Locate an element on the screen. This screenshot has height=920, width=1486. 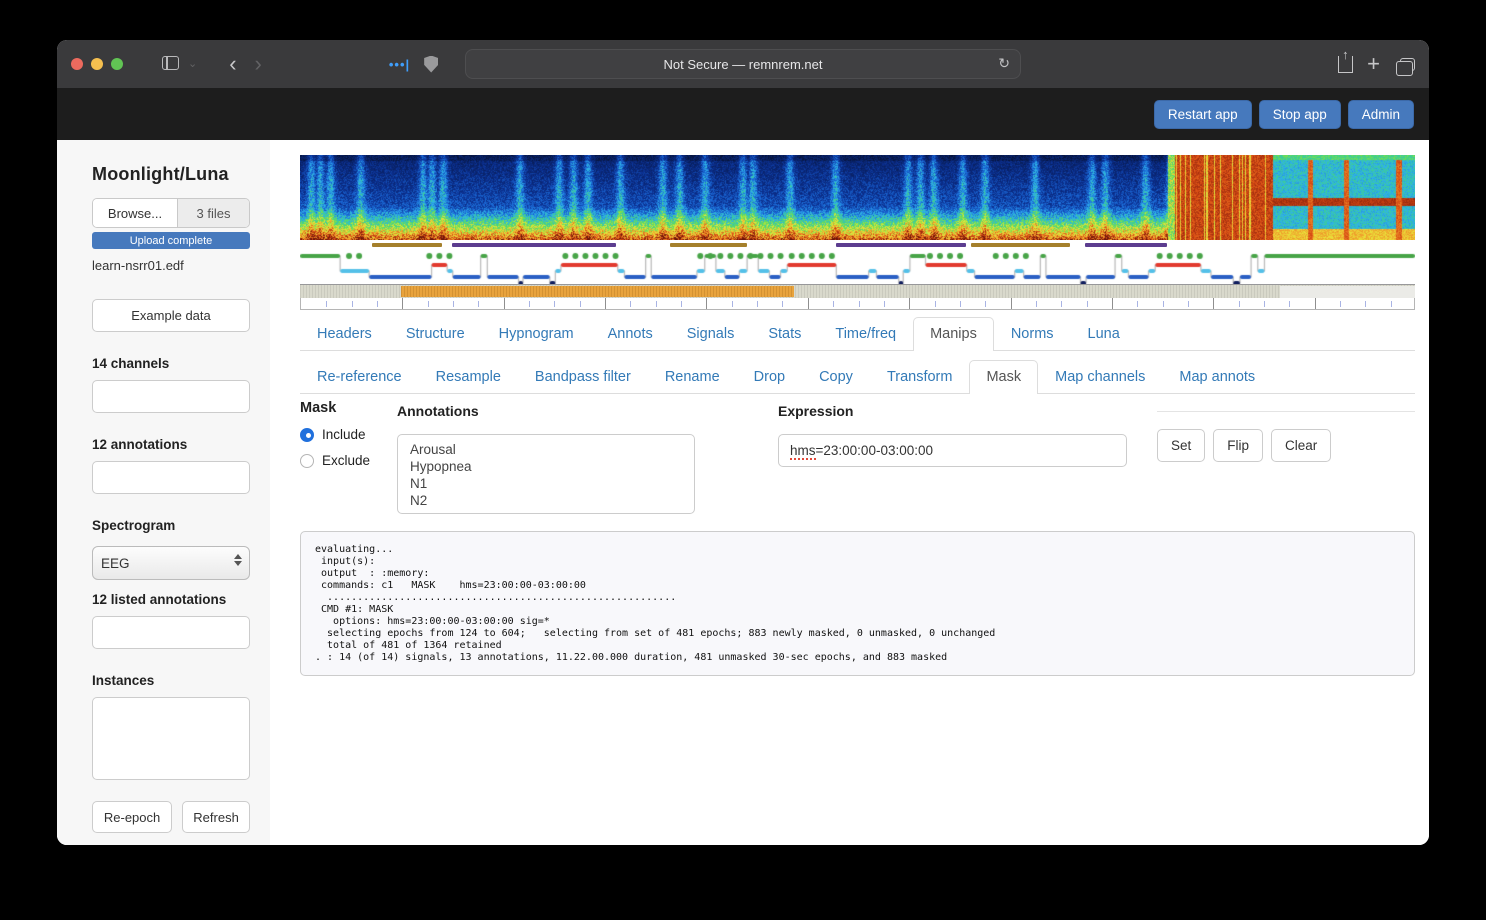
address-bar: Not Secure — remnrem.net ↻ is located at coordinates (743, 64).